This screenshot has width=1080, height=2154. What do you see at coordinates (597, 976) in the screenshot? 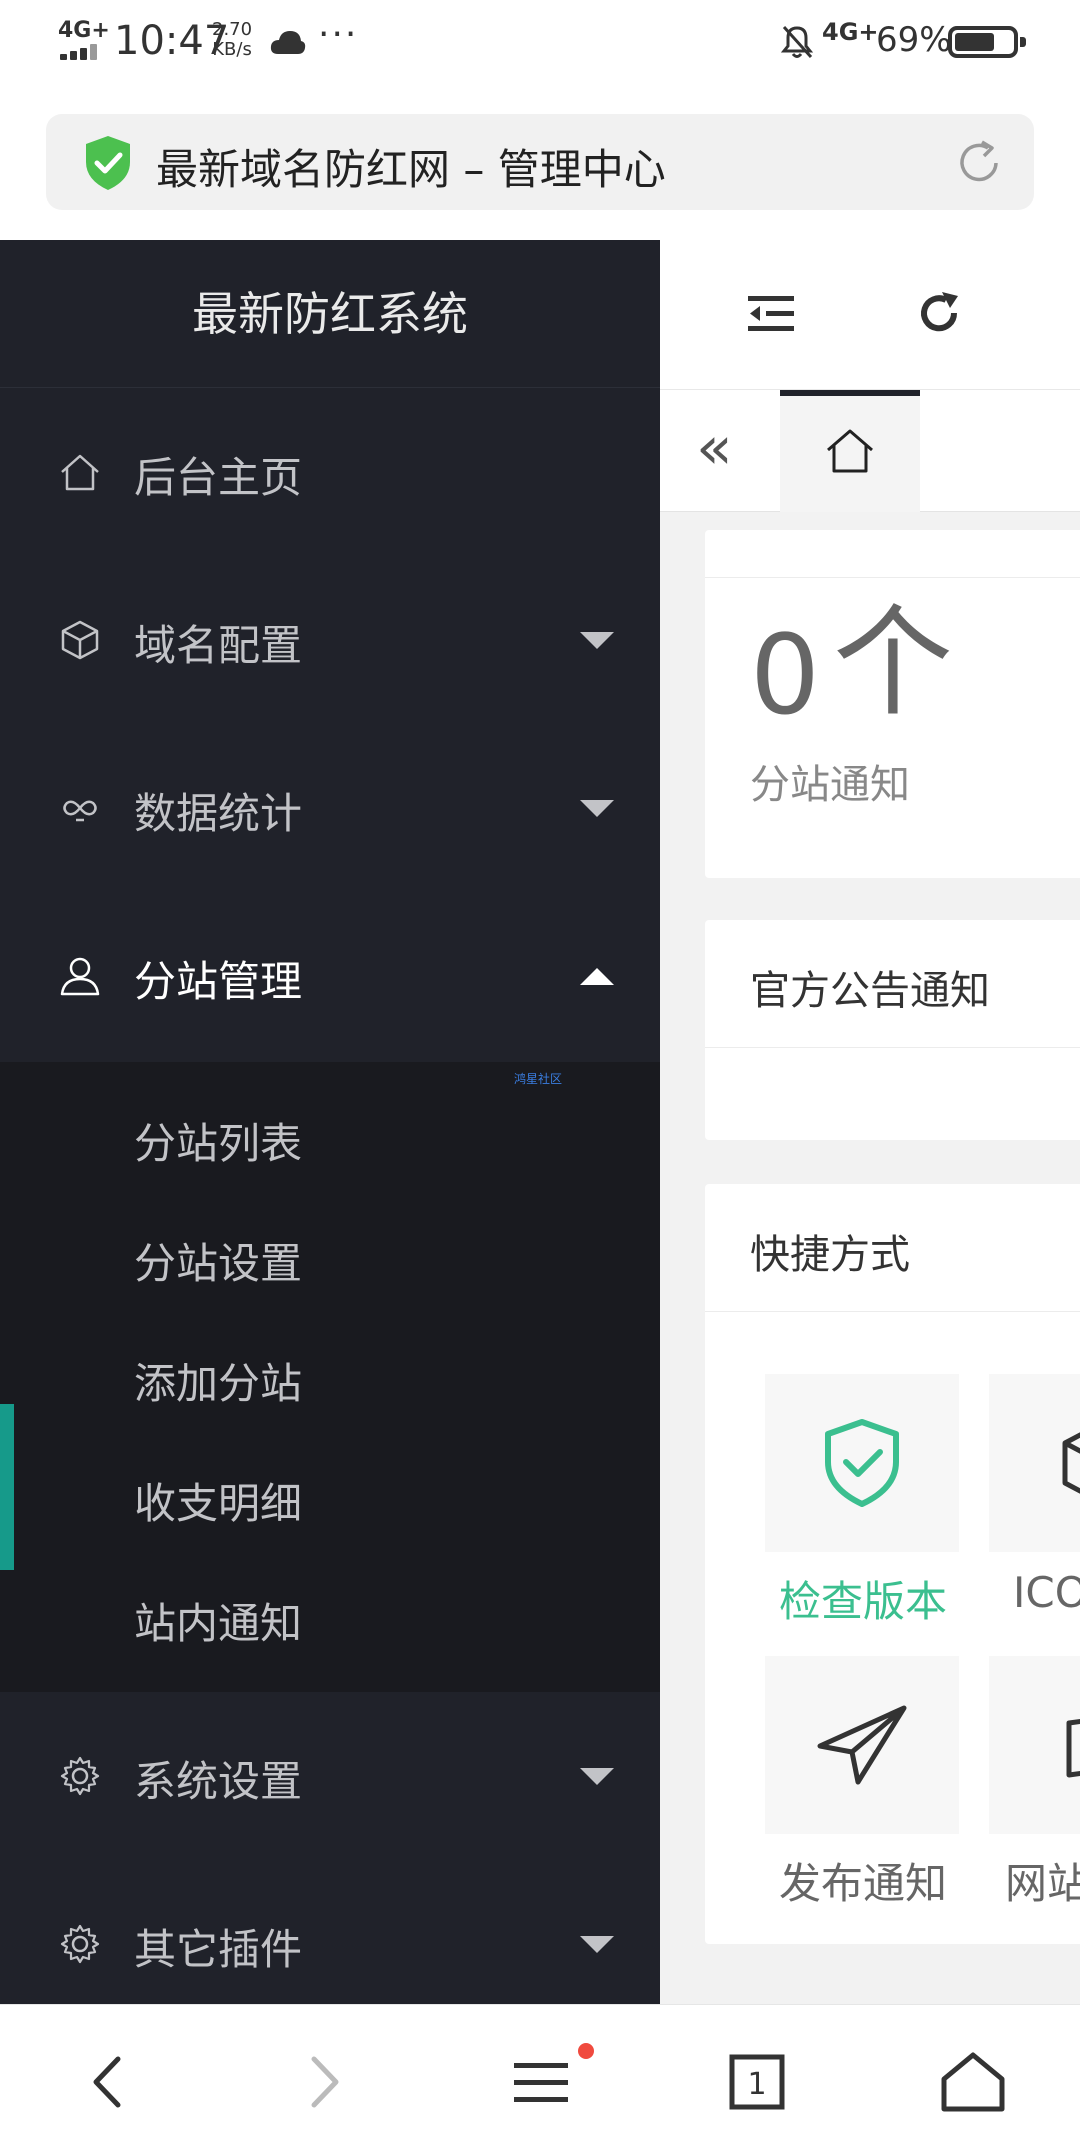
I see `chevron-up-icon` at bounding box center [597, 976].